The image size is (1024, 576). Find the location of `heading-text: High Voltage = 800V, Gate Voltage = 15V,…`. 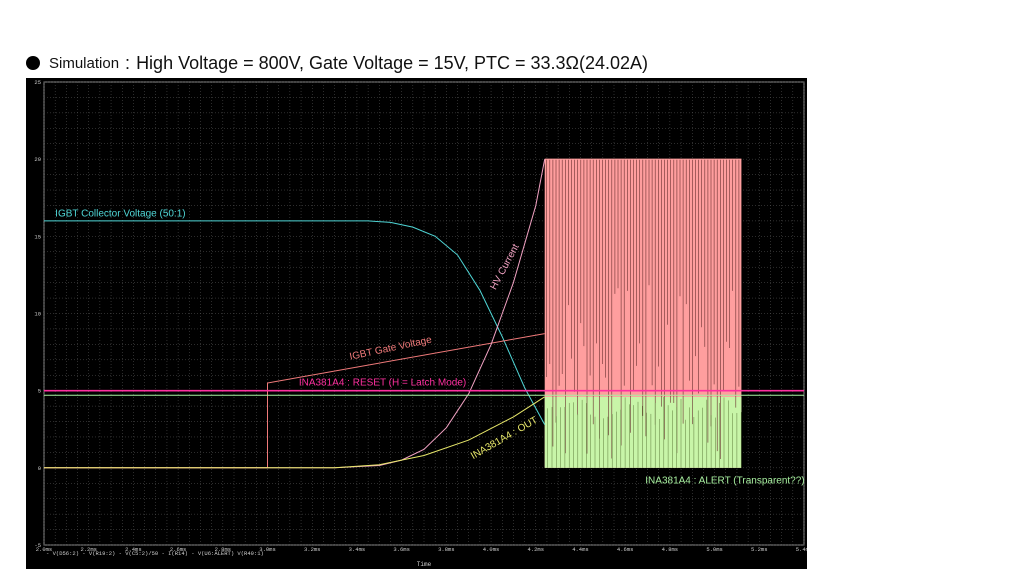

heading-text: High Voltage = 800V, Gate Voltage = 15V,… is located at coordinates (392, 62).